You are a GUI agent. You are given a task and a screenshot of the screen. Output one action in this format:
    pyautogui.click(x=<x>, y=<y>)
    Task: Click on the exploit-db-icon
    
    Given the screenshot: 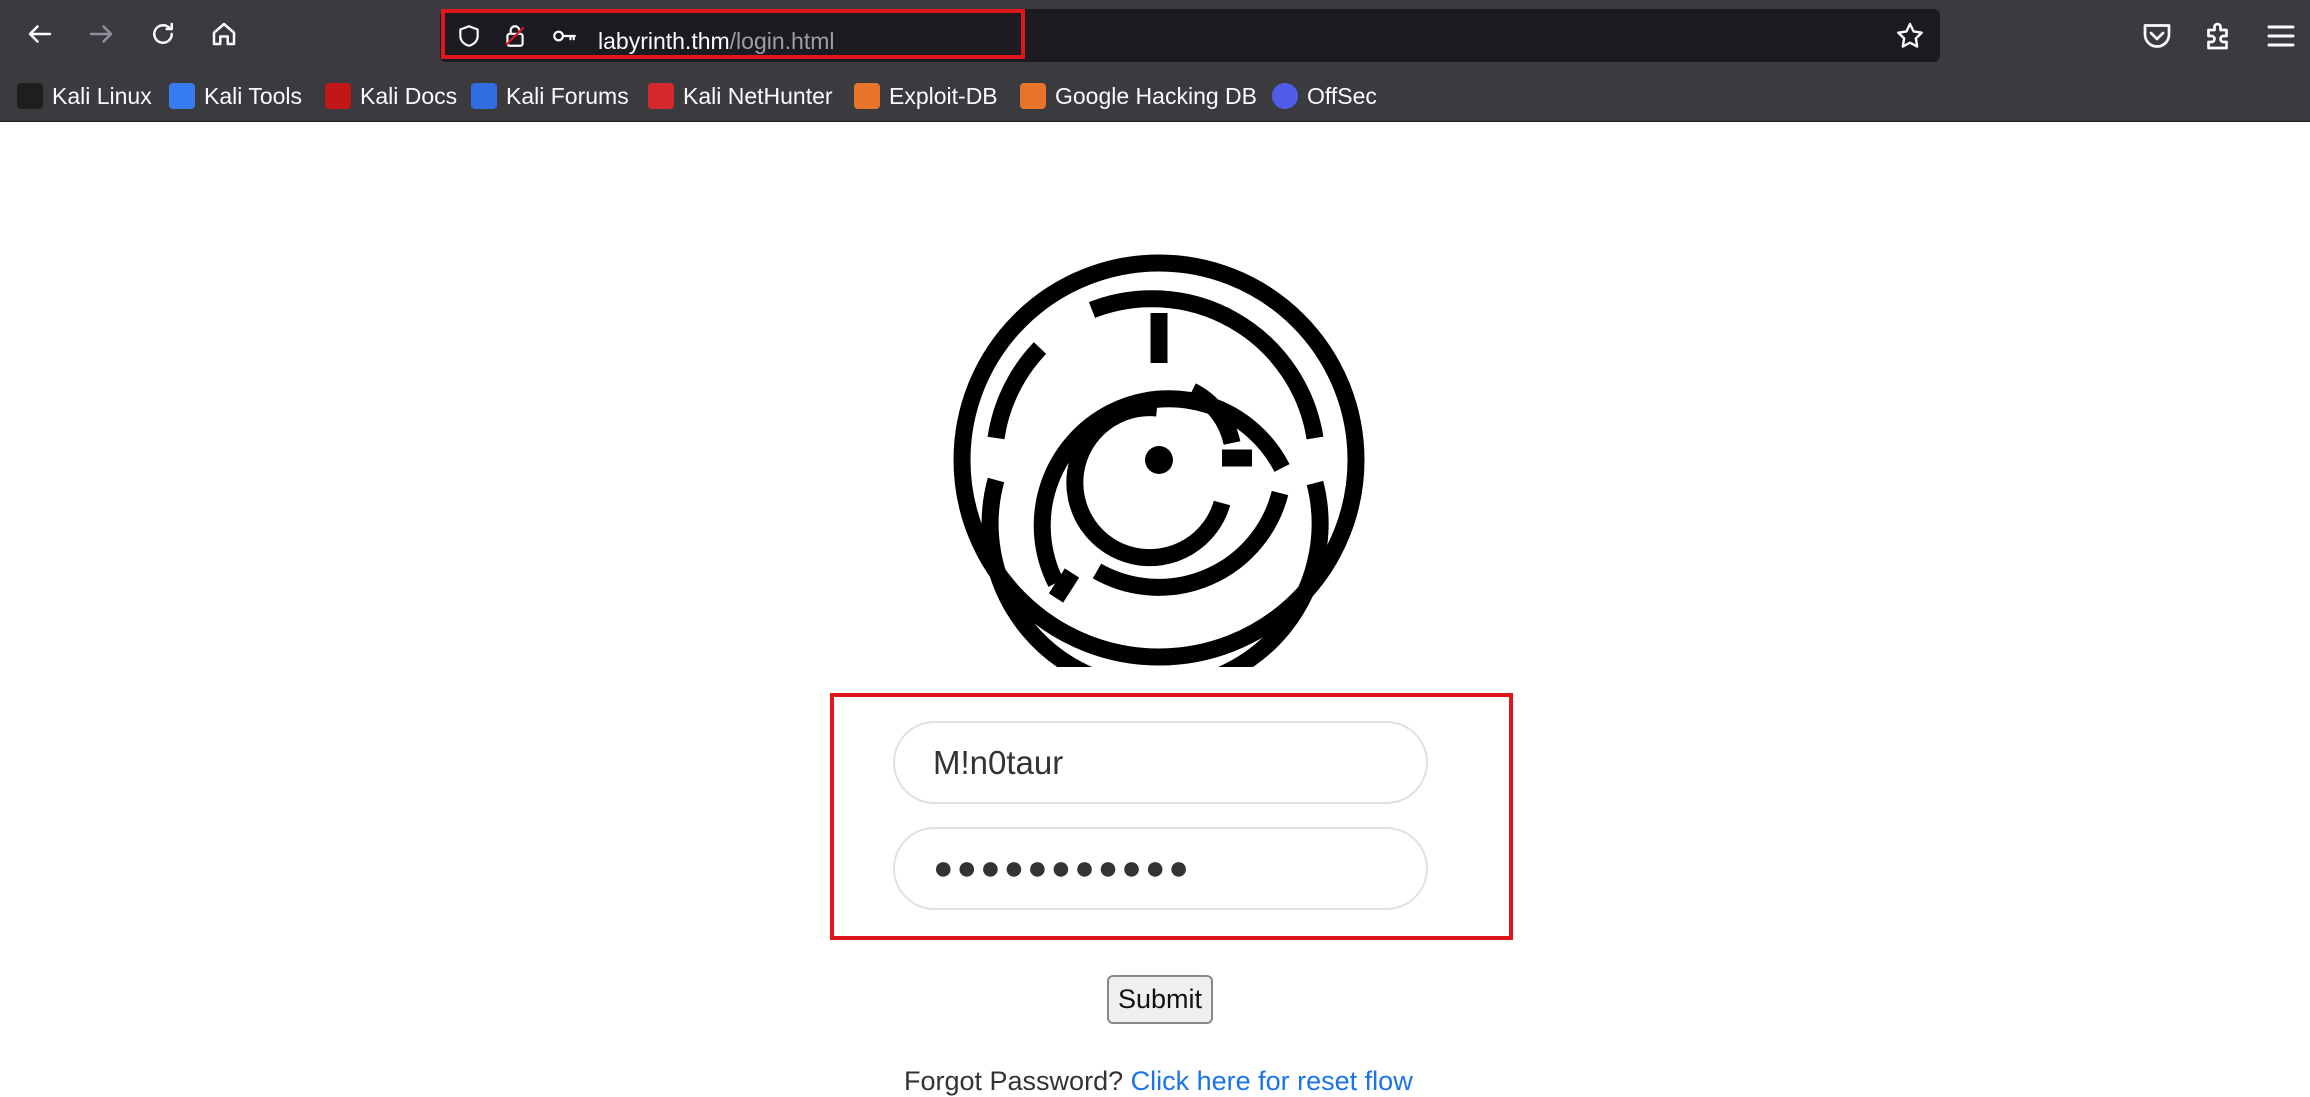 What is the action you would take?
    pyautogui.click(x=867, y=96)
    